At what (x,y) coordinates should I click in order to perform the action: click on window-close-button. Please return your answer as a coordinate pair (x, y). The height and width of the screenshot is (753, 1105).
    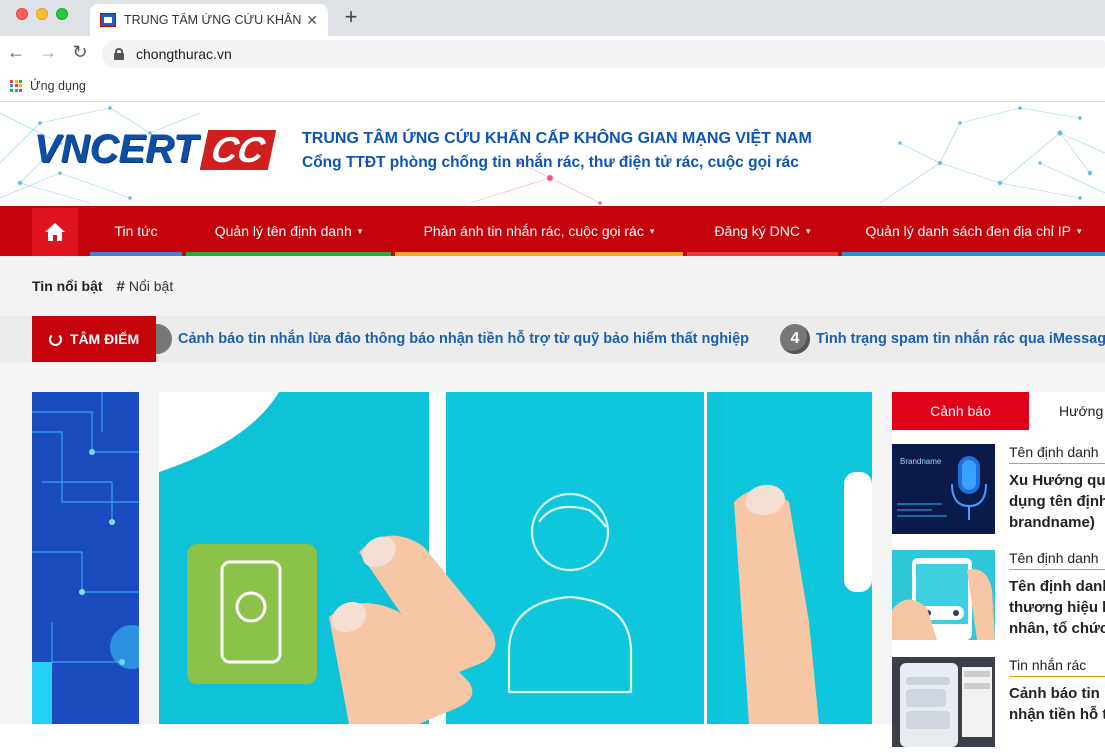
    Looking at the image, I should click on (22, 14).